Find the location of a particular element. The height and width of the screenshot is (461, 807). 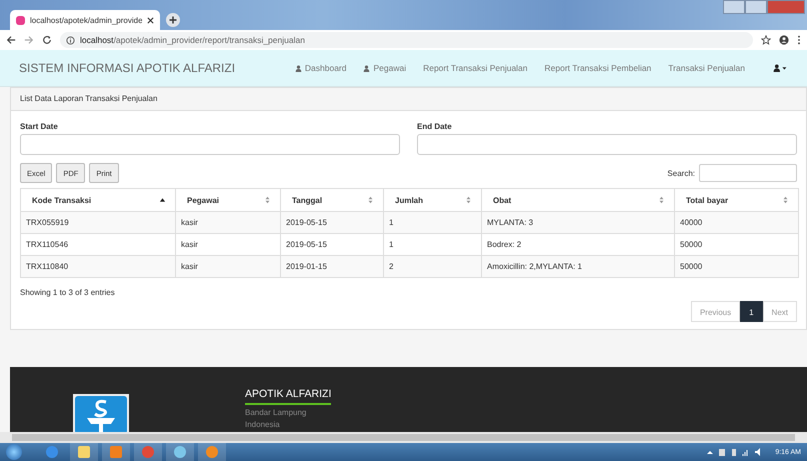

window-controls-icon is located at coordinates (764, 7).